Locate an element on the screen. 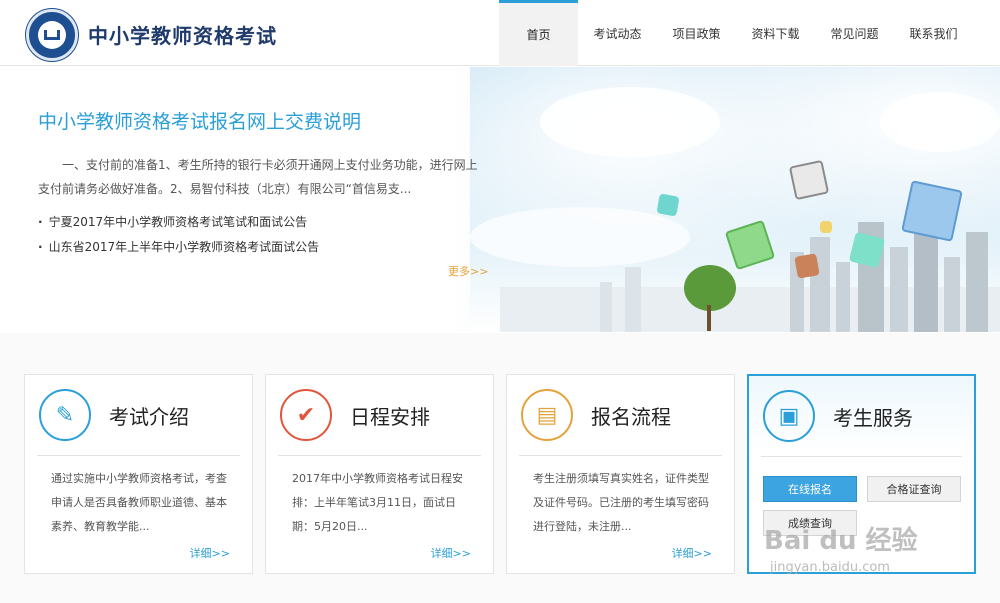 This screenshot has width=1000, height=603. card-title: 日程安排 is located at coordinates (390, 415).